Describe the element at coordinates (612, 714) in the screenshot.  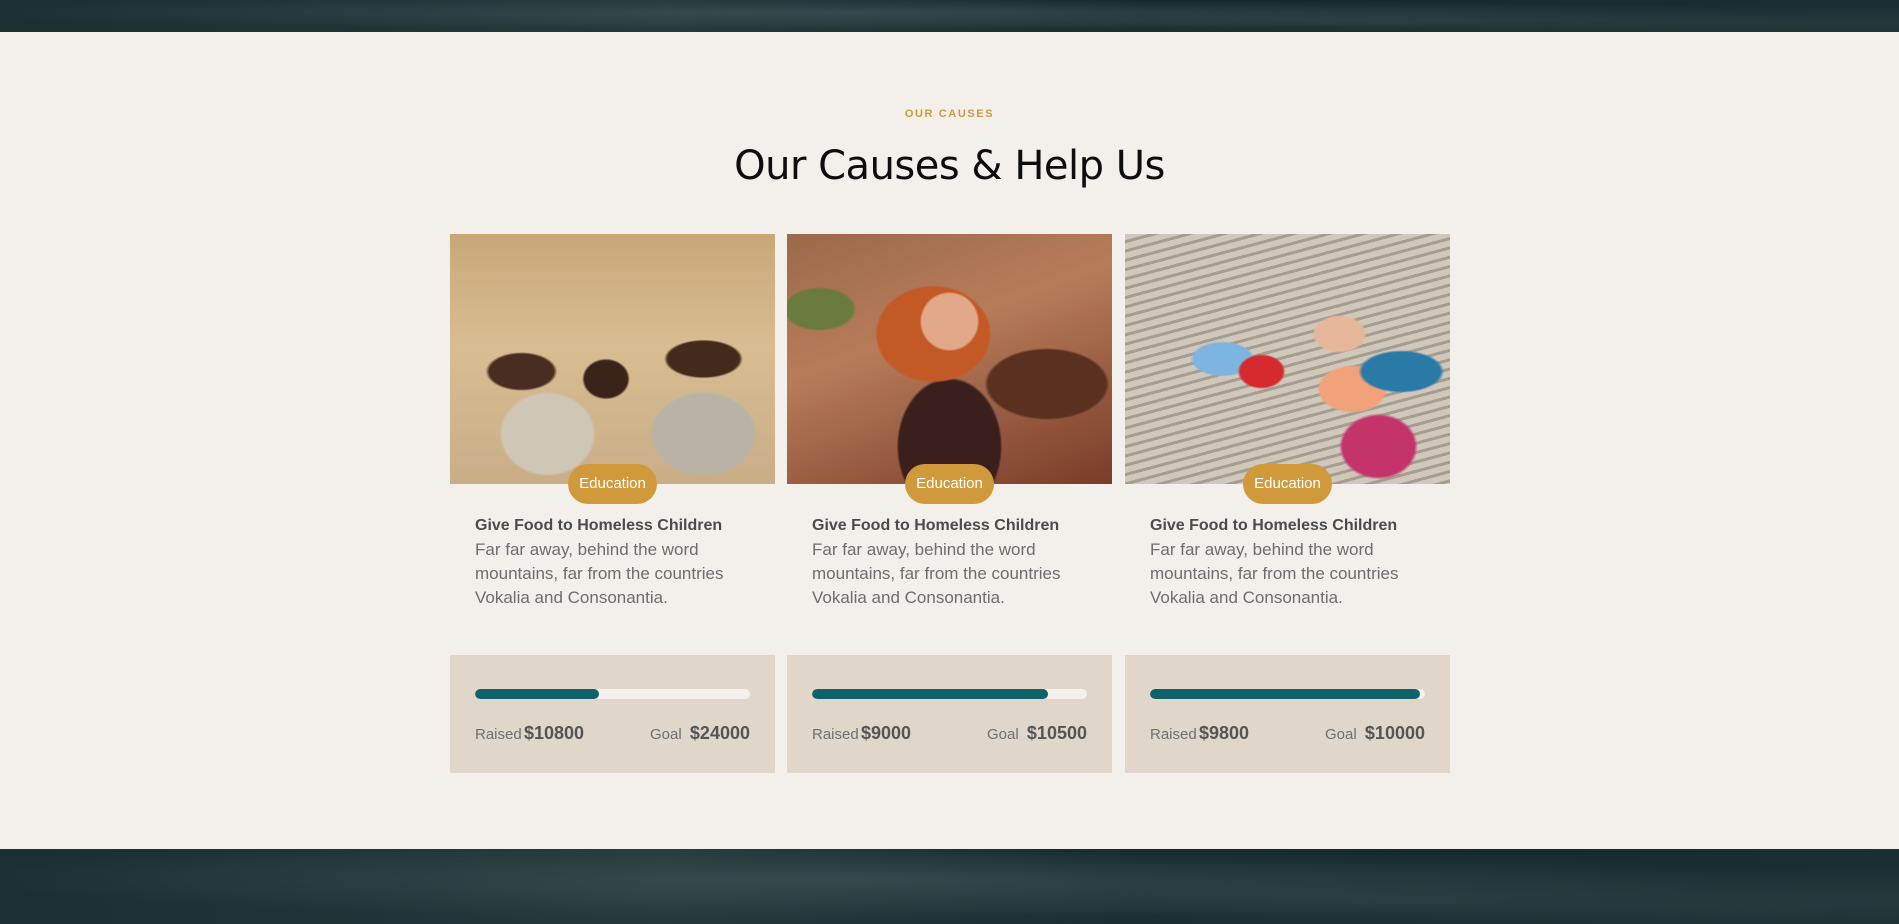
I see `donation-stats: Raised $10800 Goal $24000` at that location.